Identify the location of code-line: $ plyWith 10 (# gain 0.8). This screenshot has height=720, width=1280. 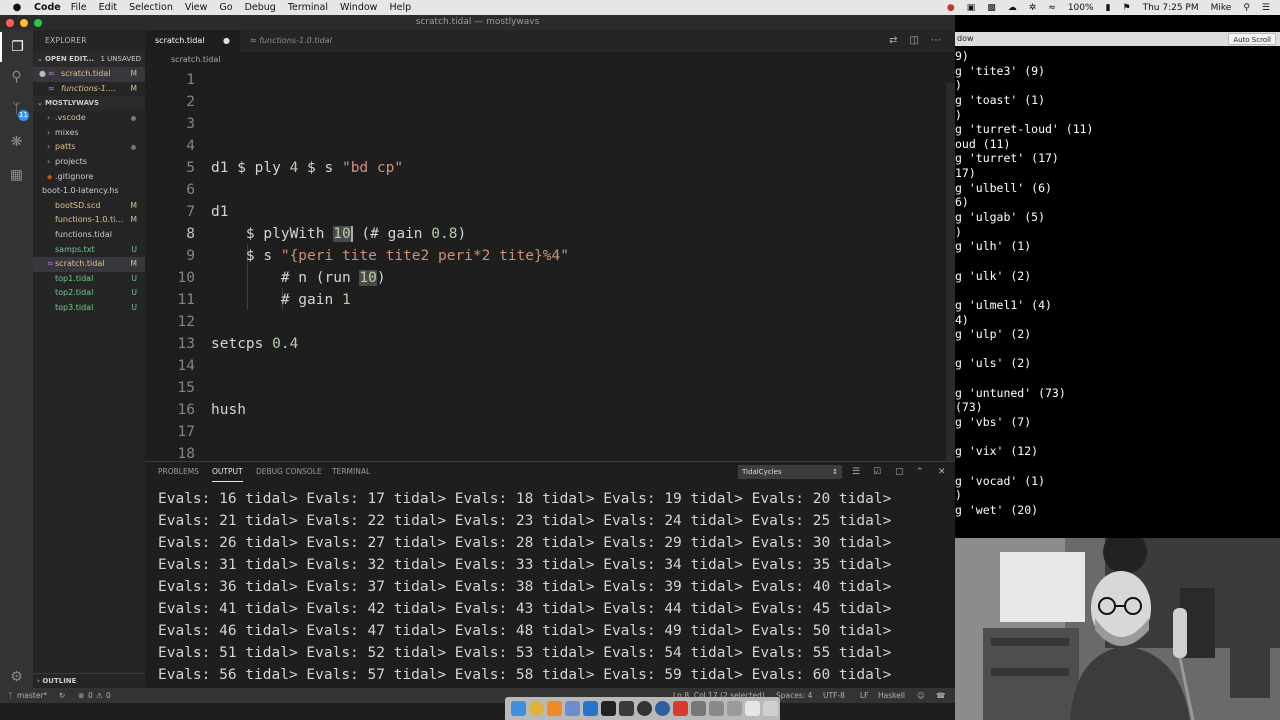
(338, 234).